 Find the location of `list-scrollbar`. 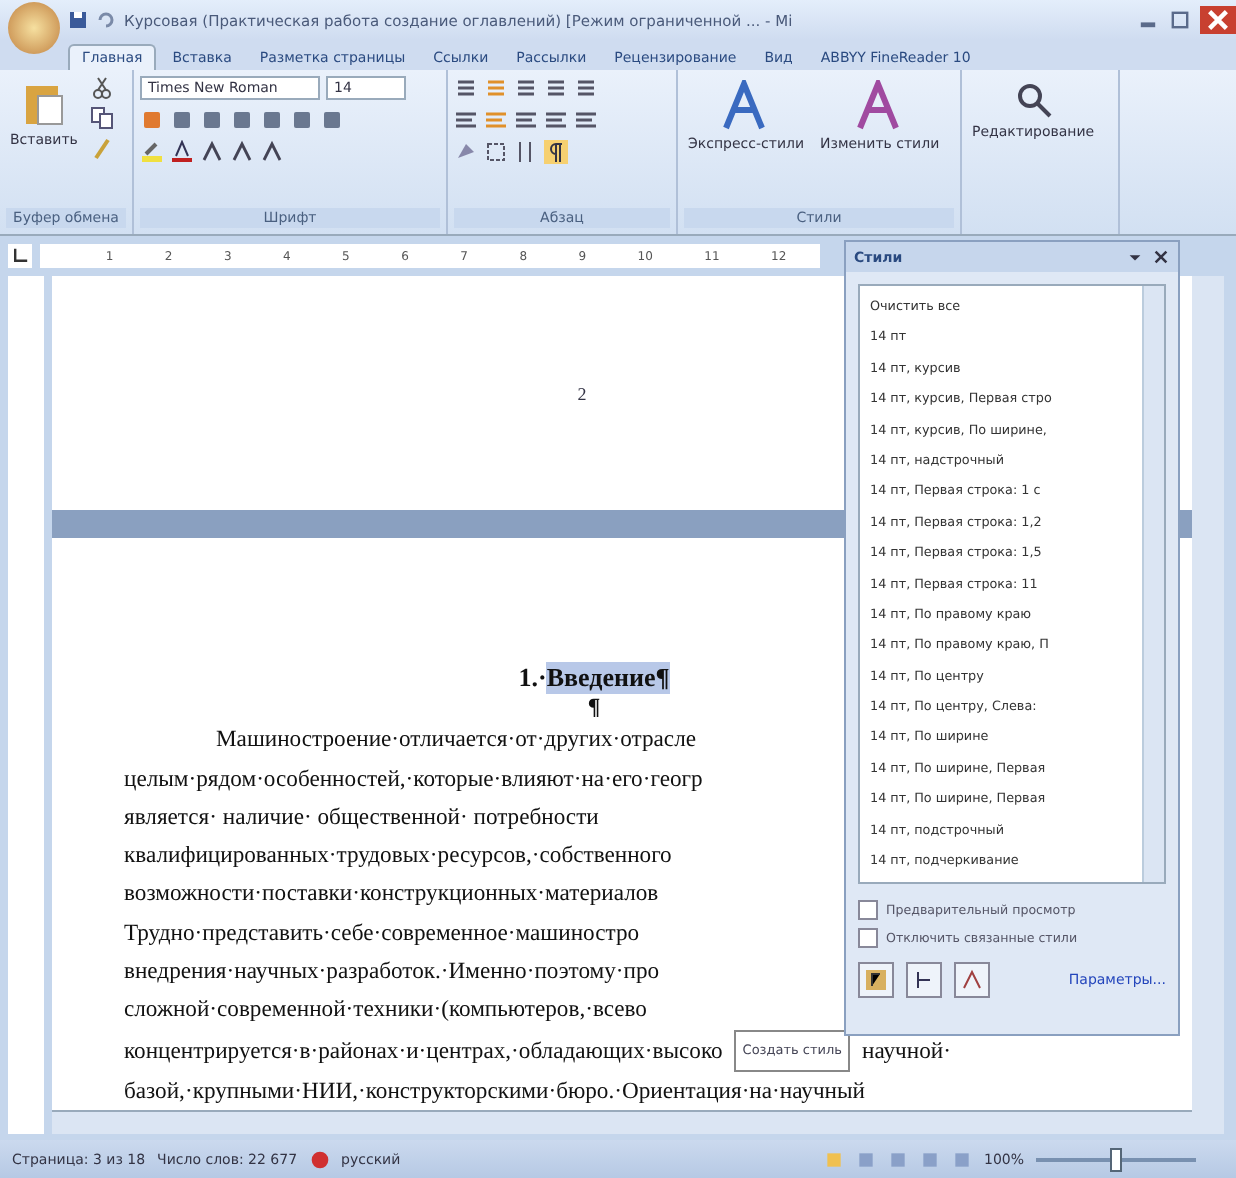

list-scrollbar is located at coordinates (1153, 584).